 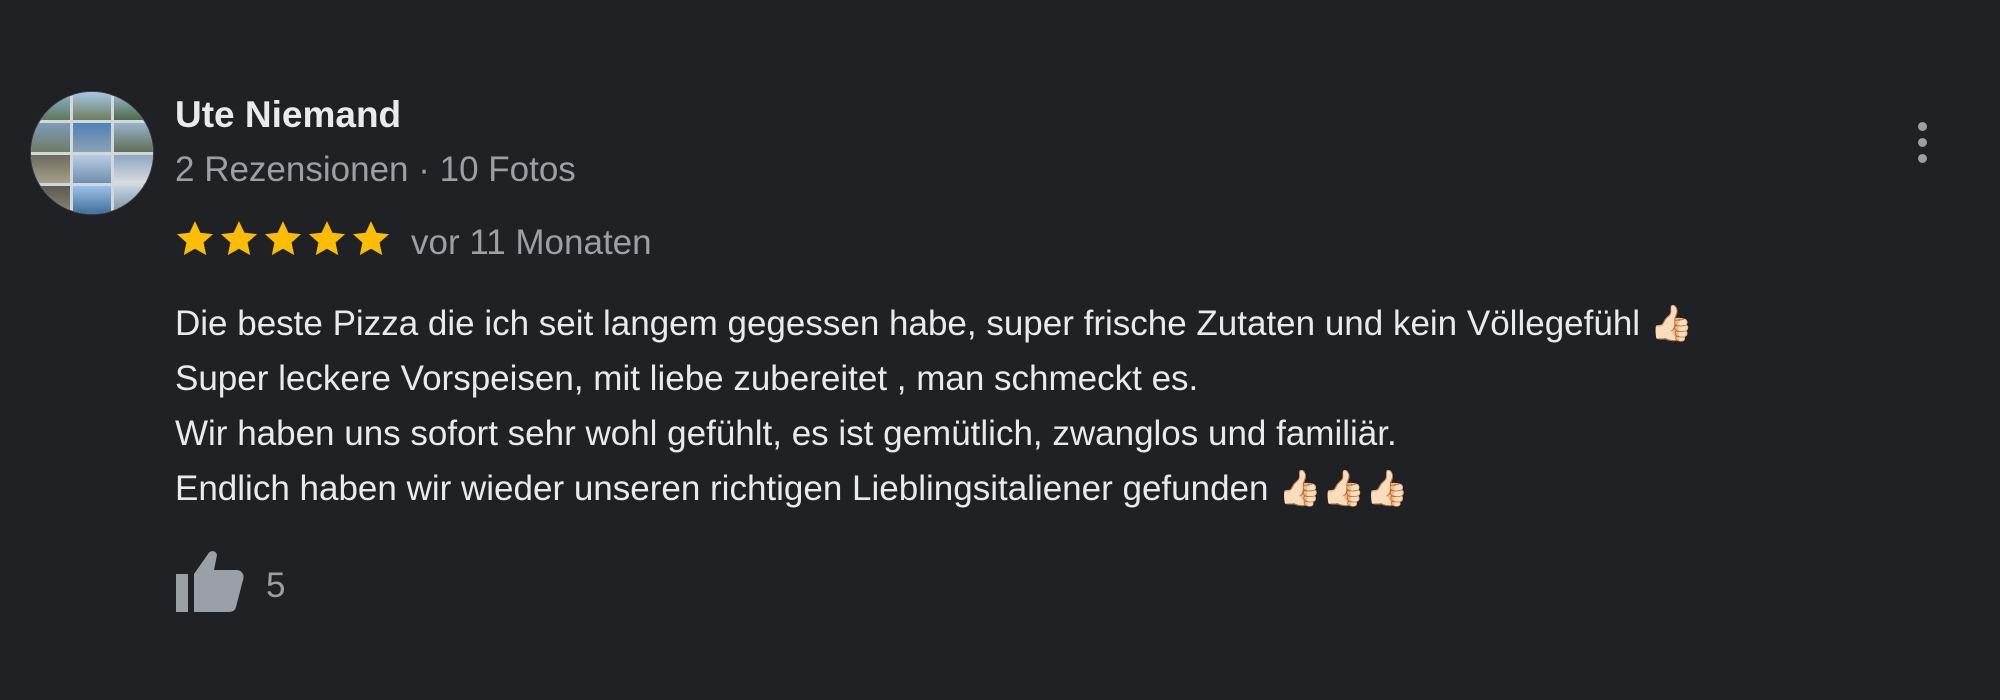 I want to click on like-count: 5, so click(x=276, y=585).